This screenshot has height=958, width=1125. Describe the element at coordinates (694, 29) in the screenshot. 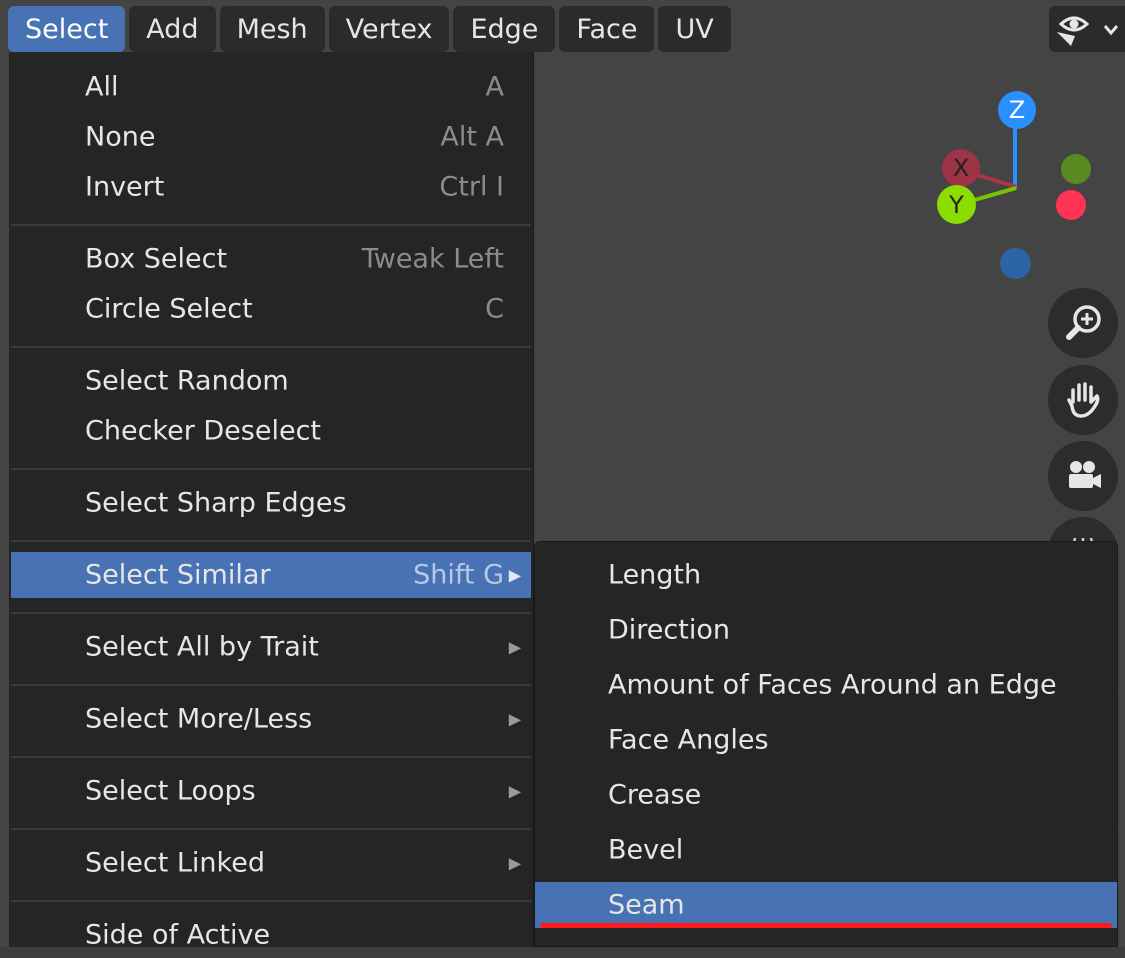

I see `menu-uv: UV` at that location.